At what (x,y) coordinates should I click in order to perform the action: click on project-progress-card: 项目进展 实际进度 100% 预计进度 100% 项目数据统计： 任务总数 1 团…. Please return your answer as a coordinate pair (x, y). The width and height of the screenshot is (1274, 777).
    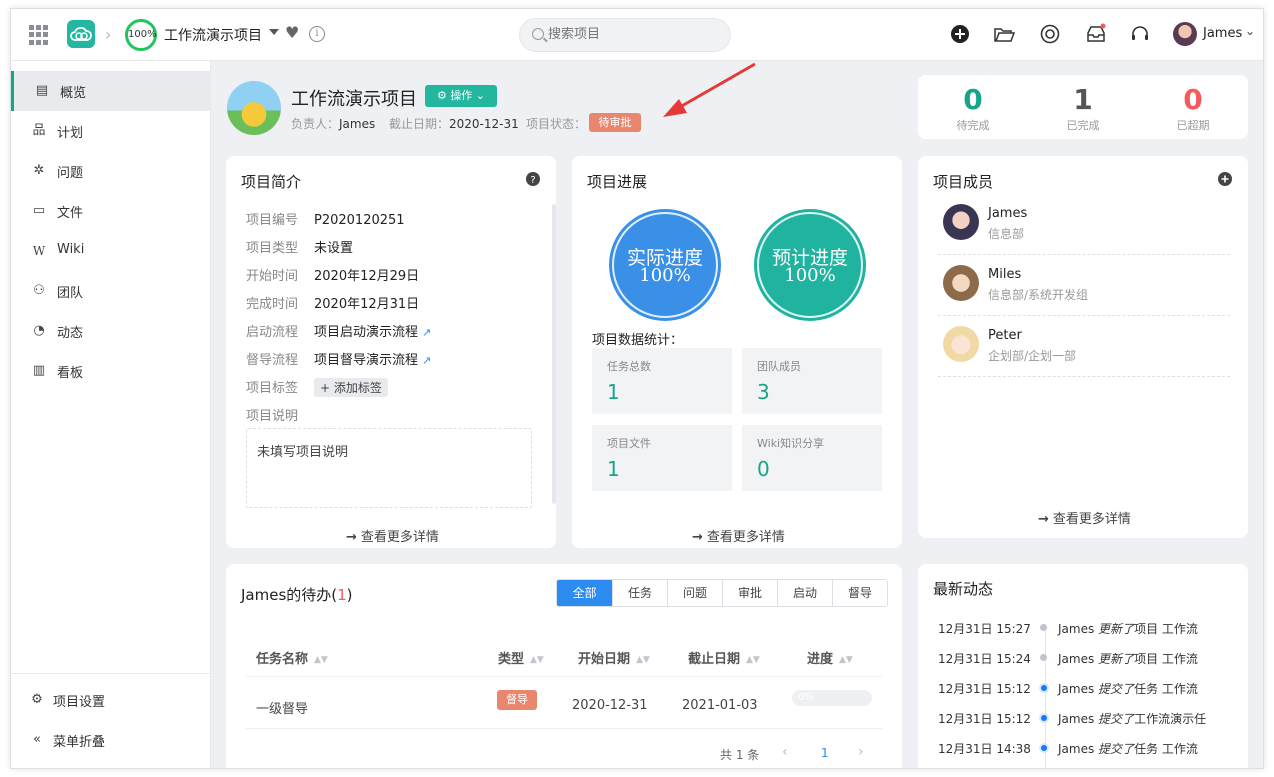
    Looking at the image, I should click on (737, 352).